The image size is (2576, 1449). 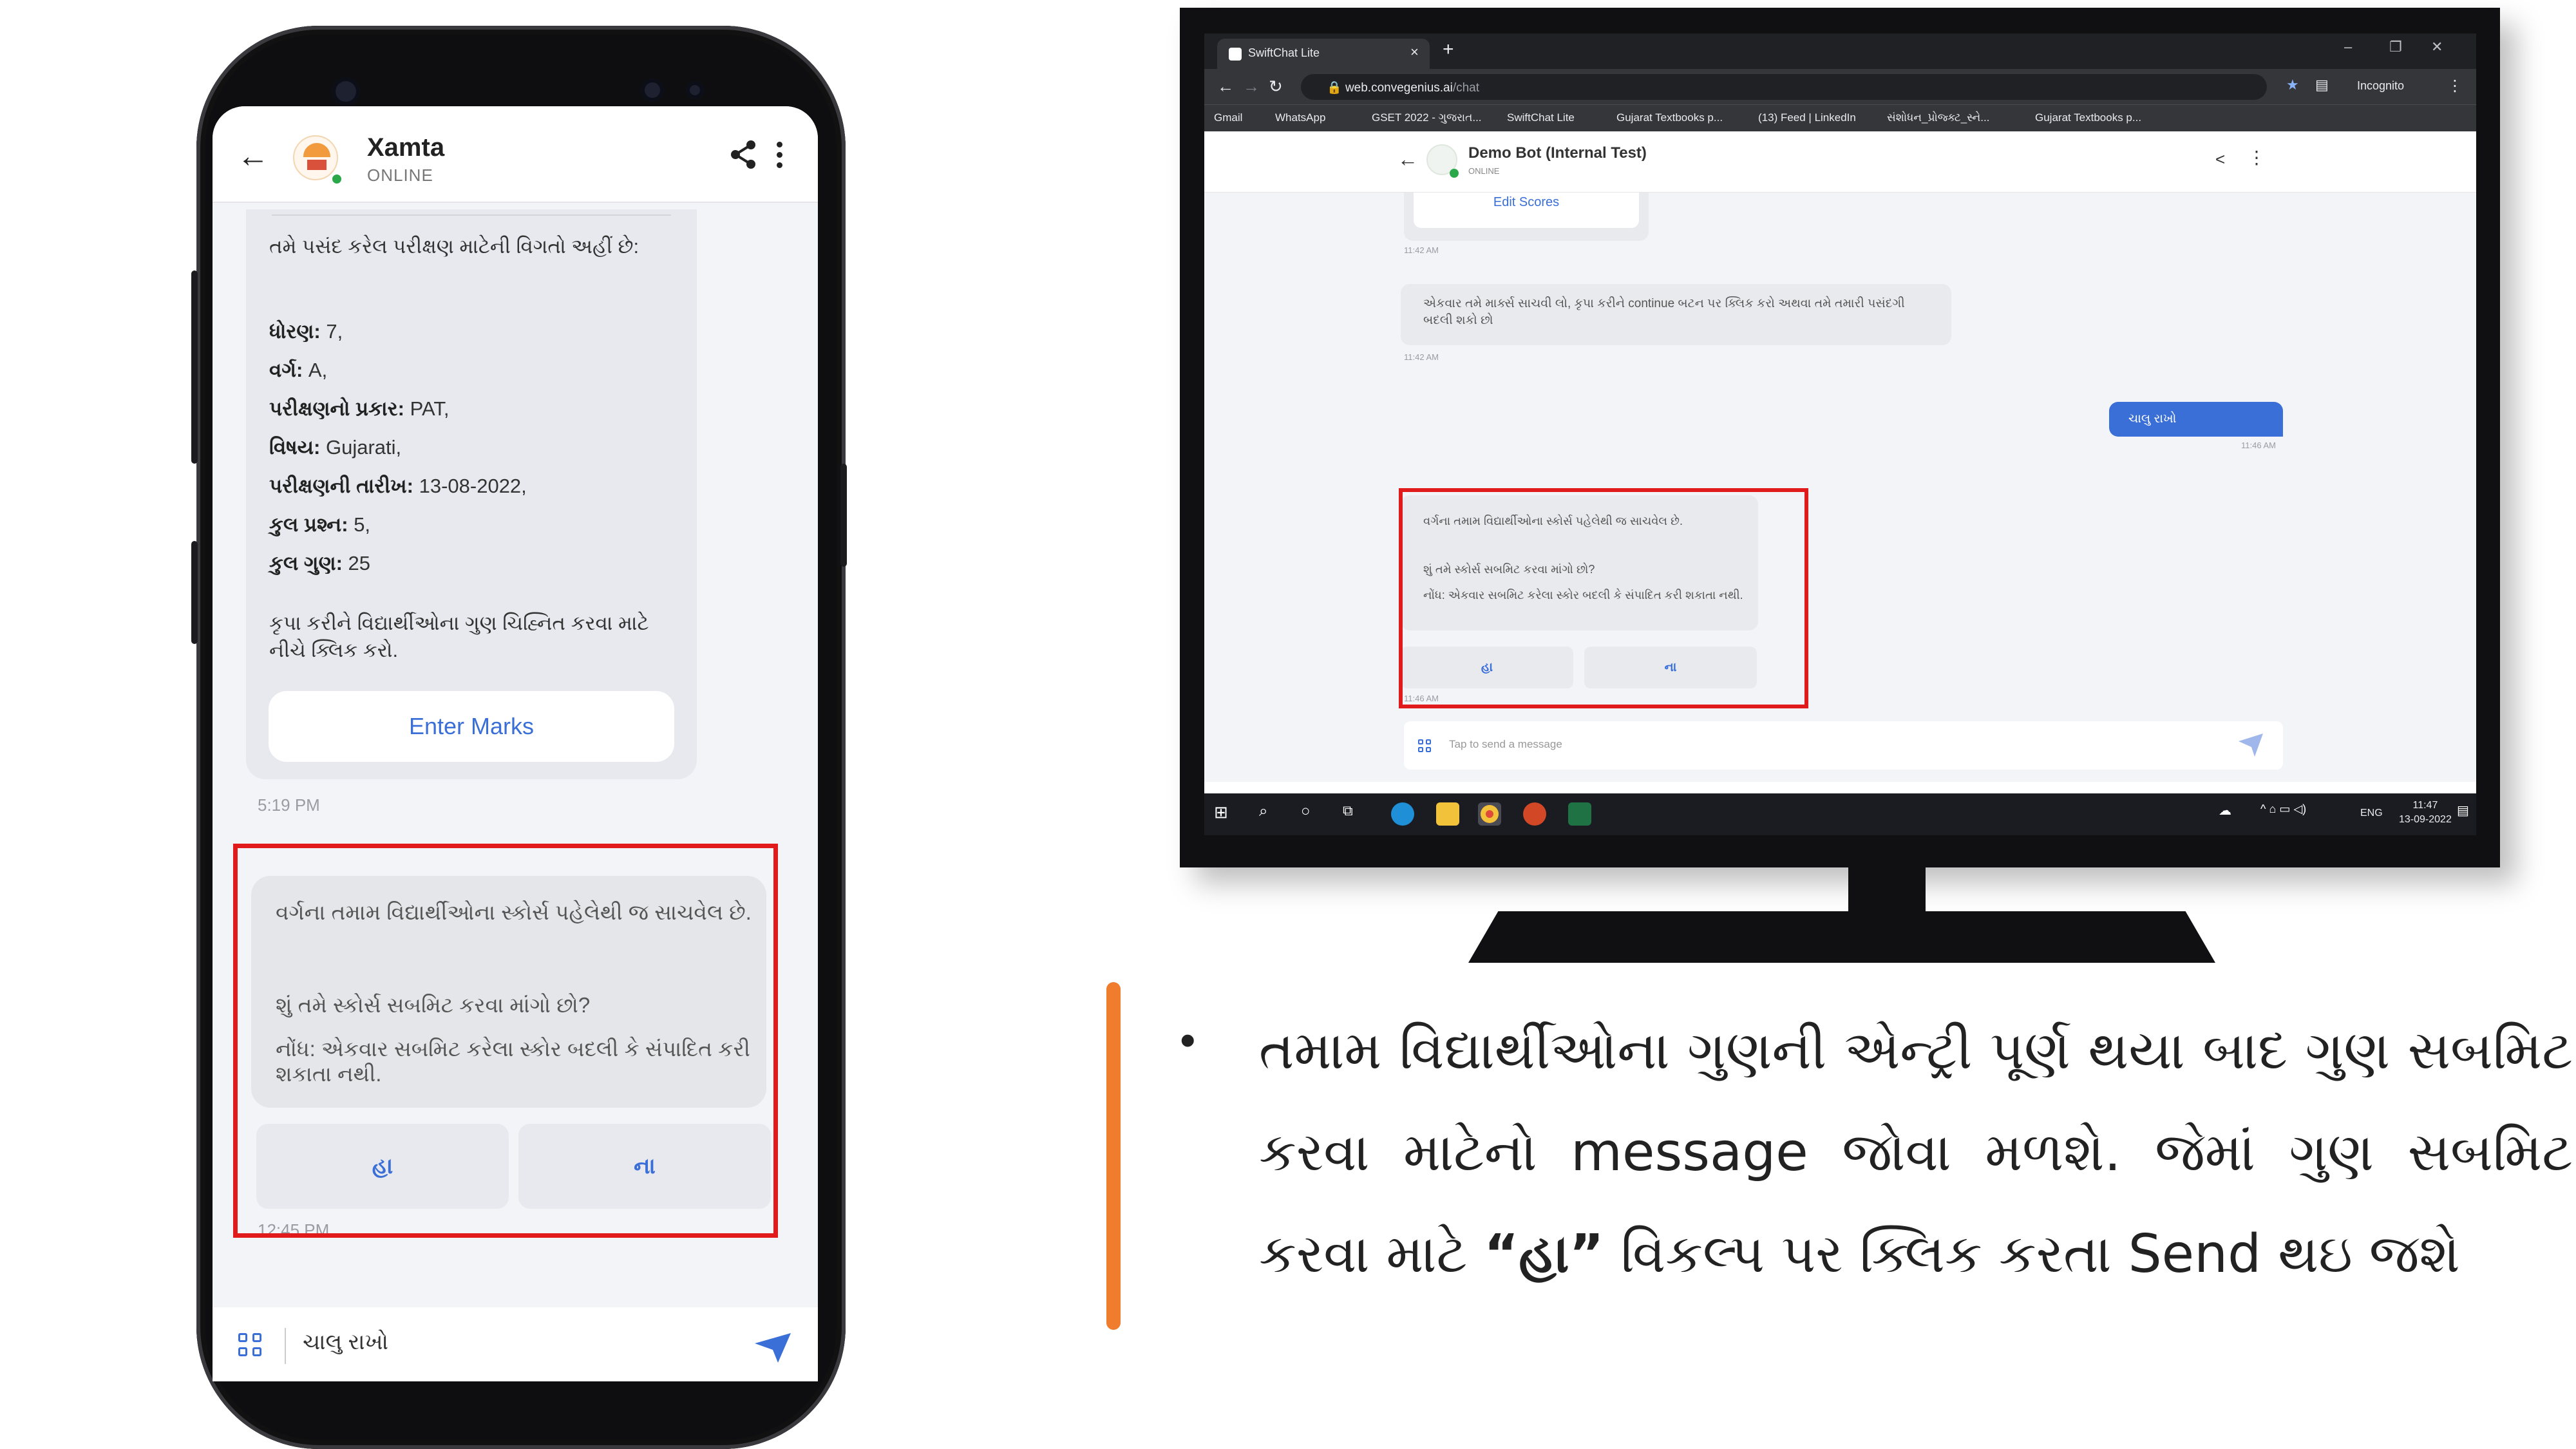 What do you see at coordinates (1840, 51) in the screenshot?
I see `browser-tab-strip: SwiftChat Lite × + – ❐ ✕` at bounding box center [1840, 51].